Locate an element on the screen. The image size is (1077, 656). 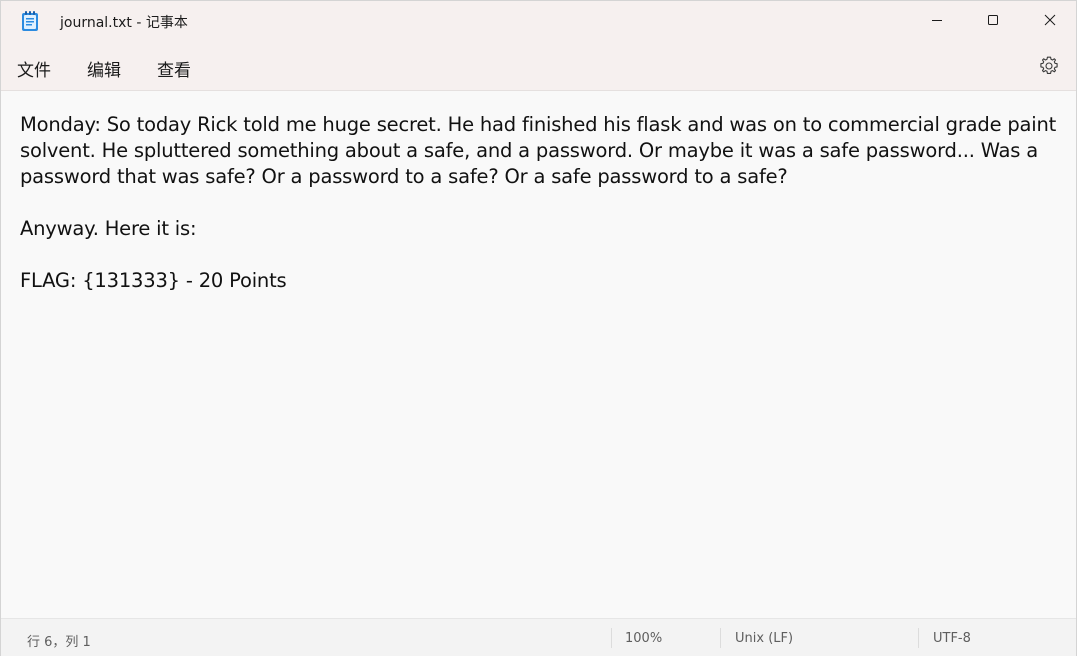
gear-icon is located at coordinates (1049, 69).